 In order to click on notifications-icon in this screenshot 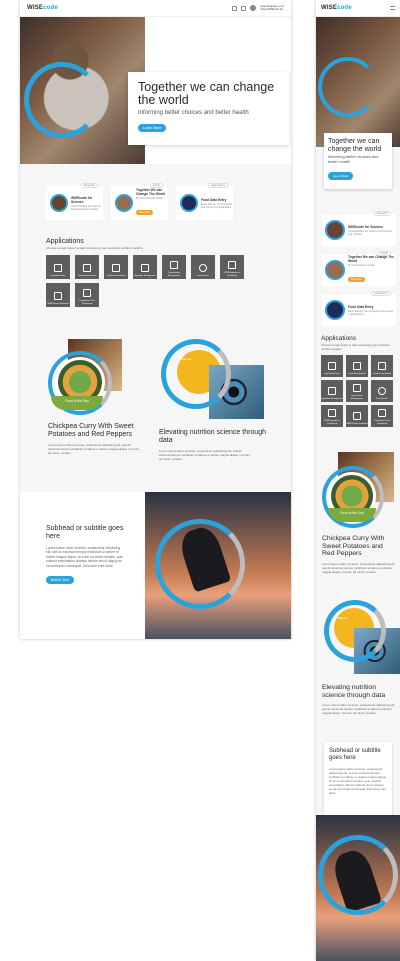, I will do `click(235, 8)`.